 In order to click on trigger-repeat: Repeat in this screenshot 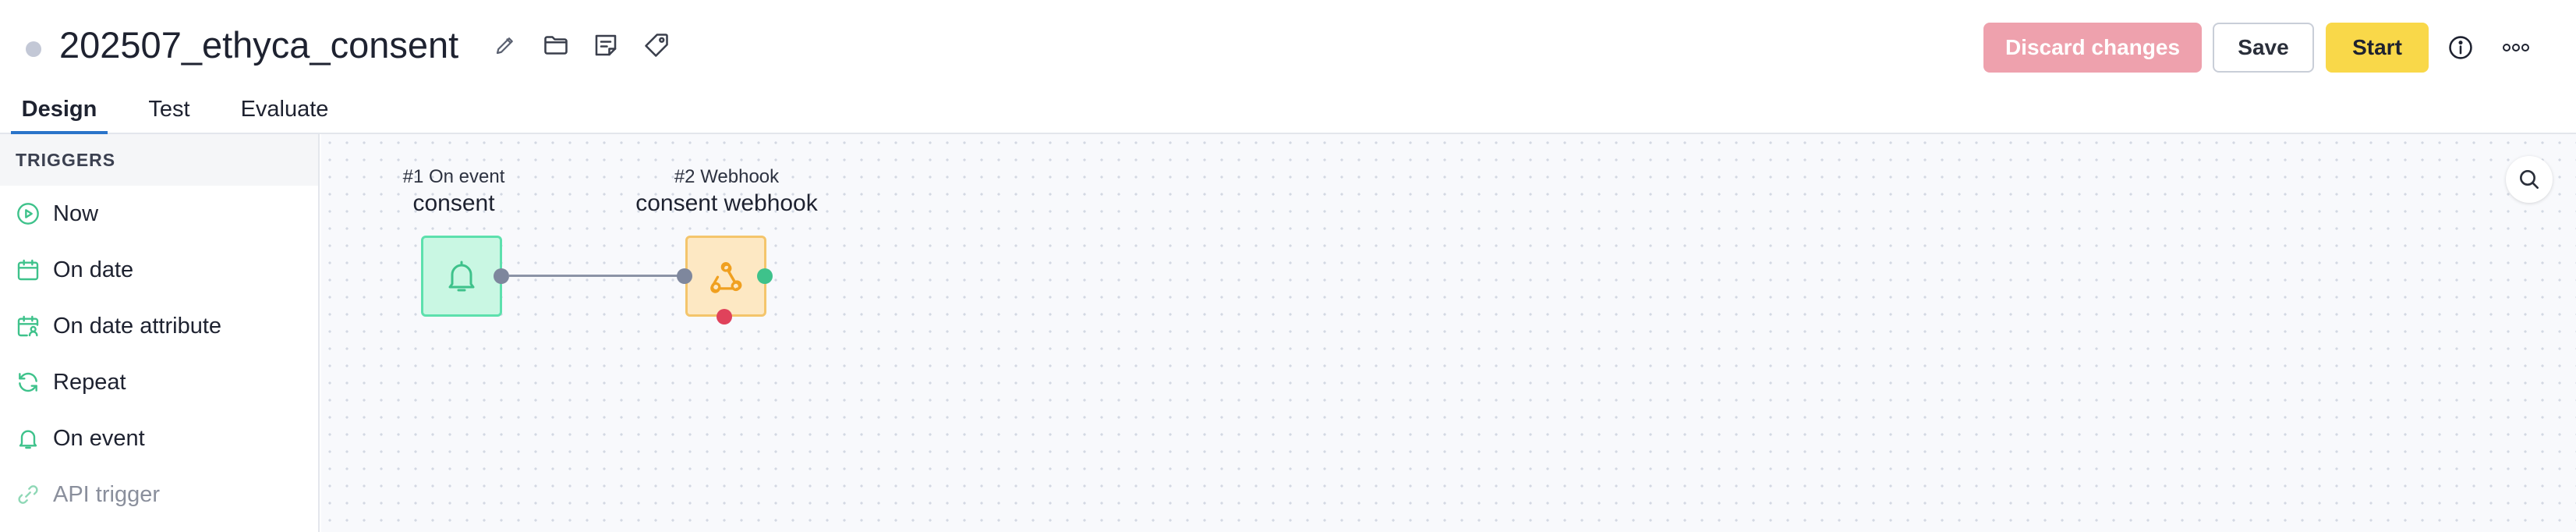, I will do `click(159, 382)`.